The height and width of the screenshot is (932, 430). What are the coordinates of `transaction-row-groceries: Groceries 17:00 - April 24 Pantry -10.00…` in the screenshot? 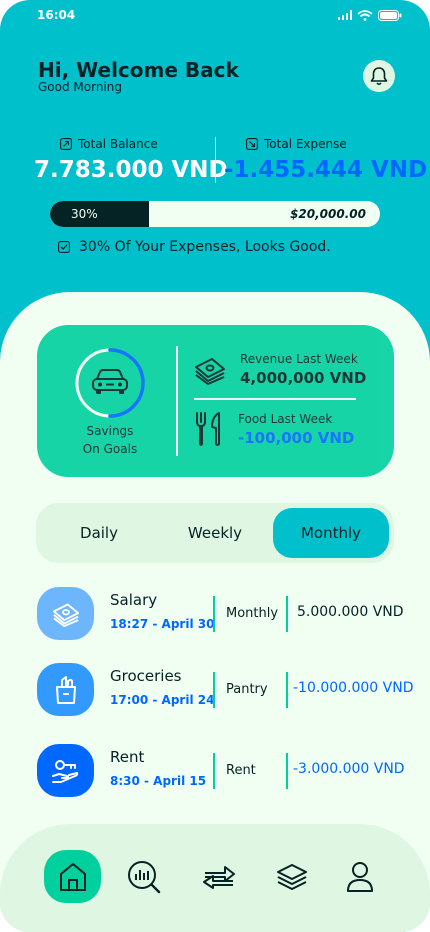 It's located at (227, 690).